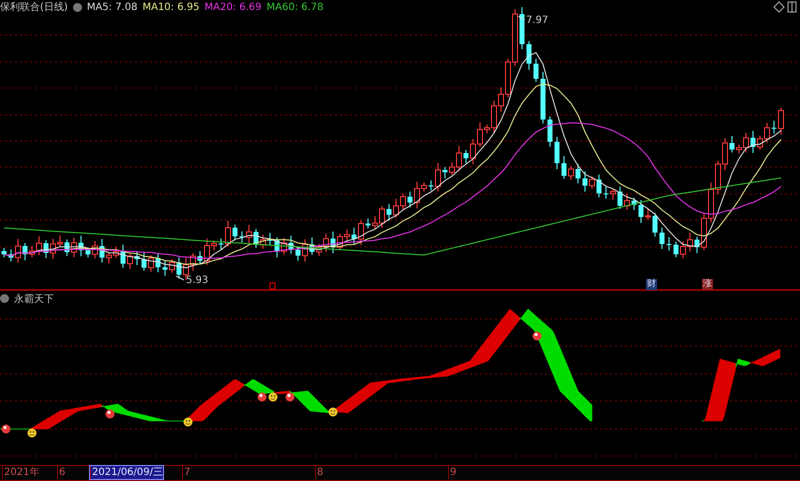  I want to click on time-axis-label: 2021/06/09/三, so click(127, 473).